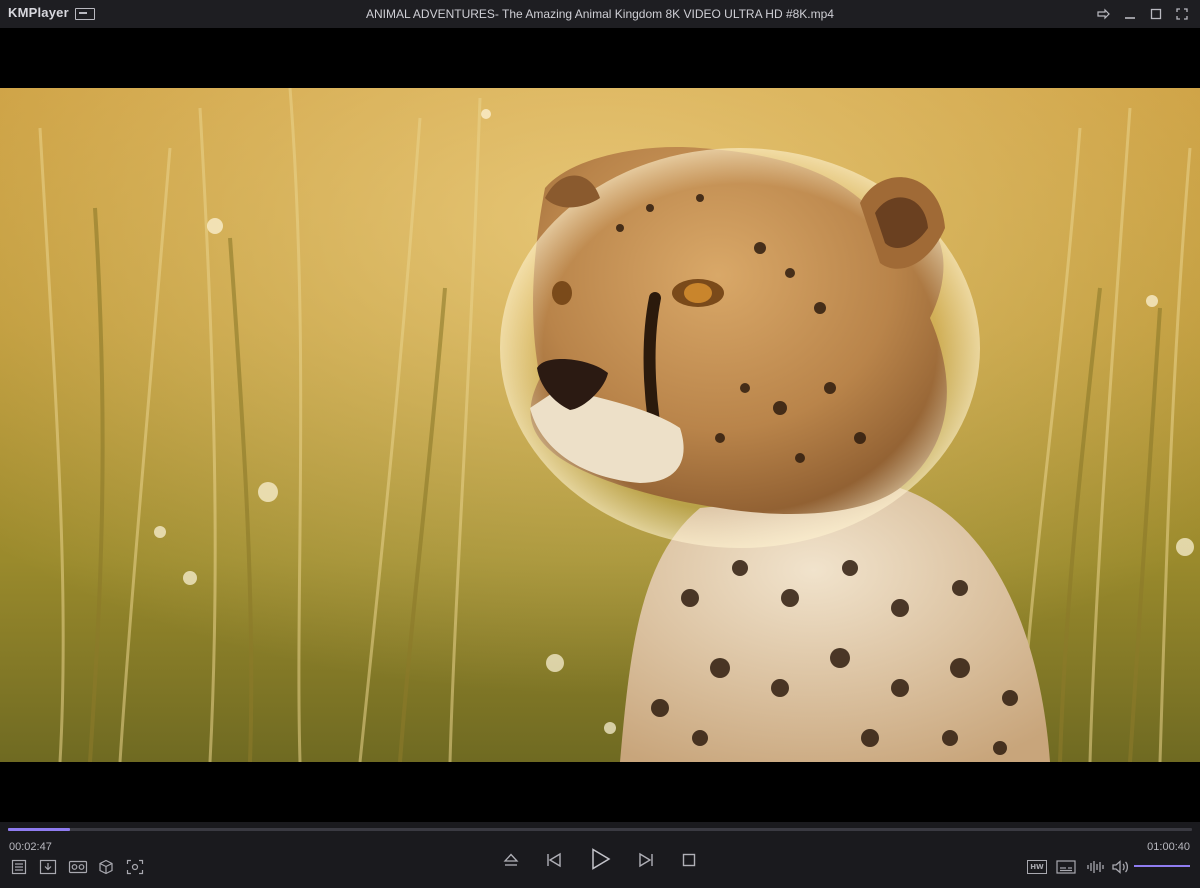 The height and width of the screenshot is (888, 1200). I want to click on total-time: 01:00:40, so click(1168, 847).